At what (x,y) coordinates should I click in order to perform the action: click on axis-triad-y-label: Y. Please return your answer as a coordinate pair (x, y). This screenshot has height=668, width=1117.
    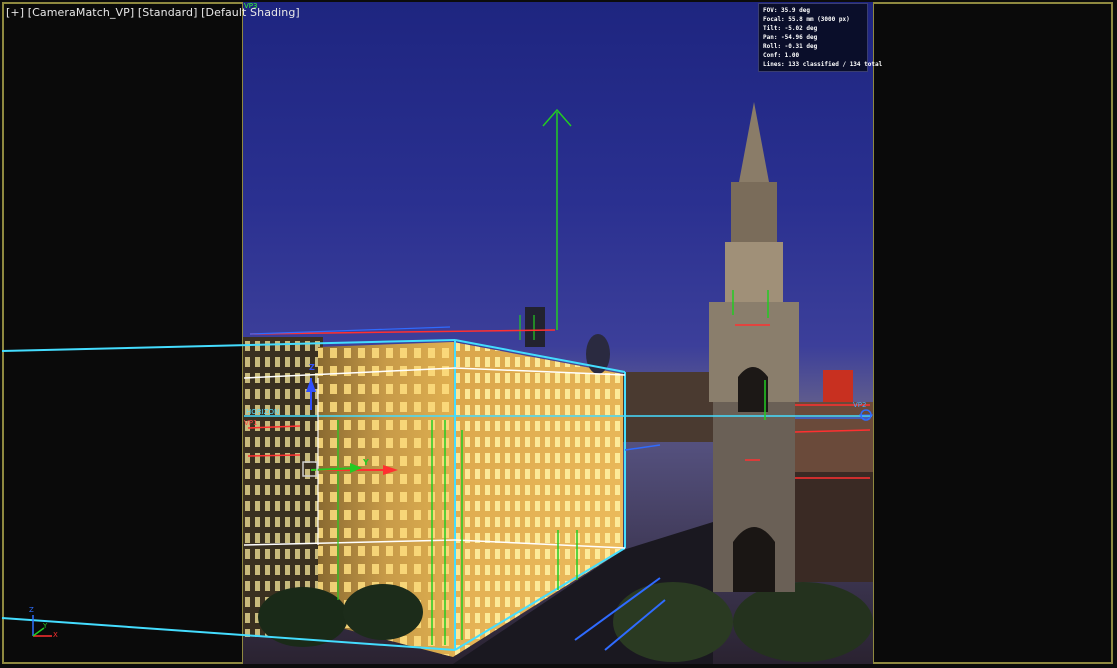
    Looking at the image, I should click on (45, 626).